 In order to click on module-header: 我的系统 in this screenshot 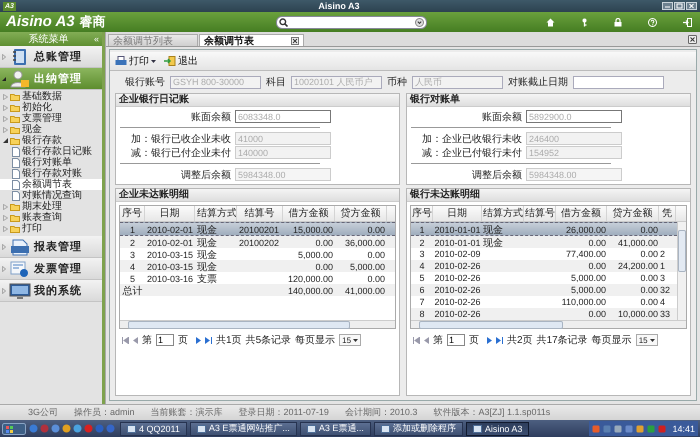, I will do `click(51, 291)`.